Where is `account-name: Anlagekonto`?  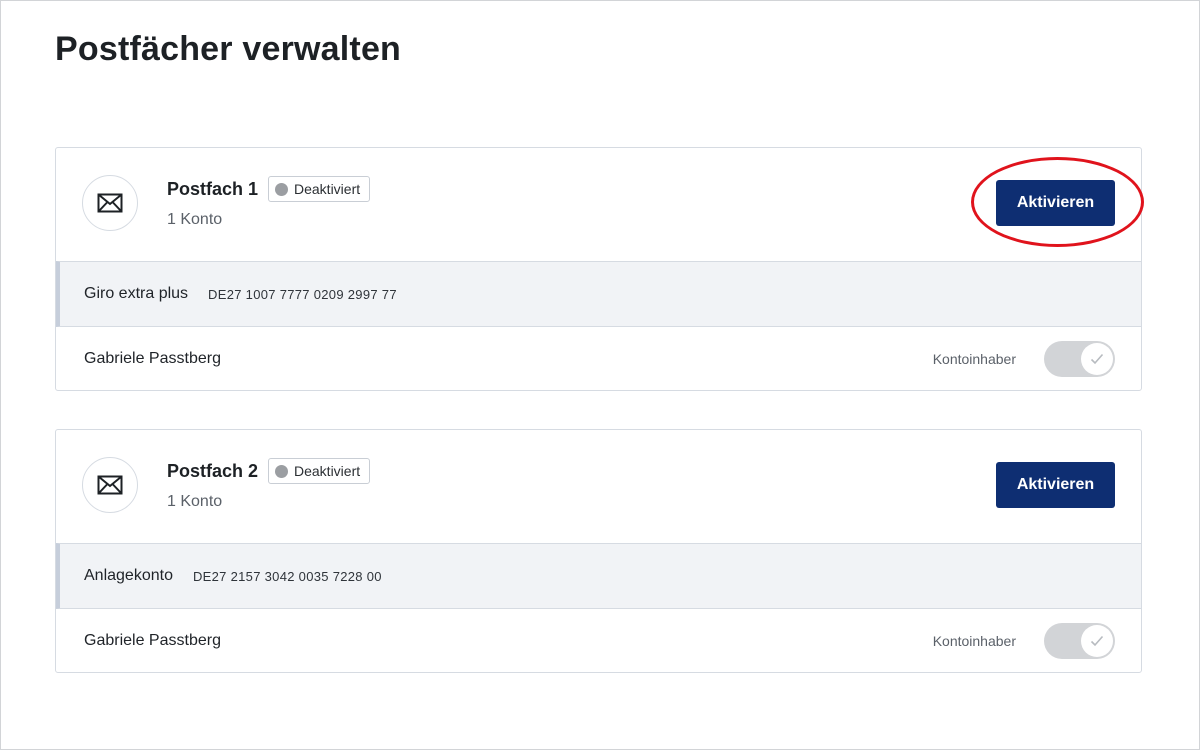 account-name: Anlagekonto is located at coordinates (128, 575).